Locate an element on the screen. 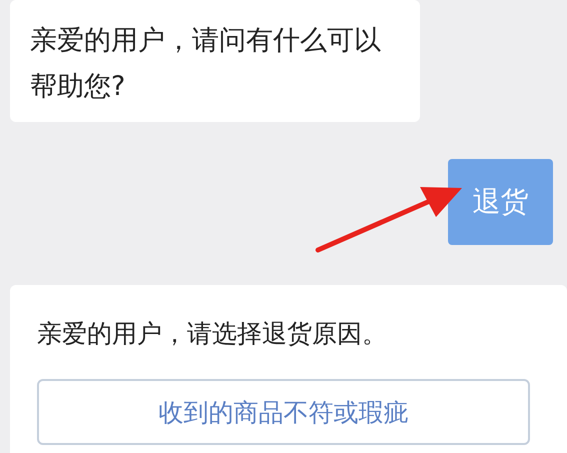  message-text: 亲爱的用户，请选择退货原因。 is located at coordinates (212, 334).